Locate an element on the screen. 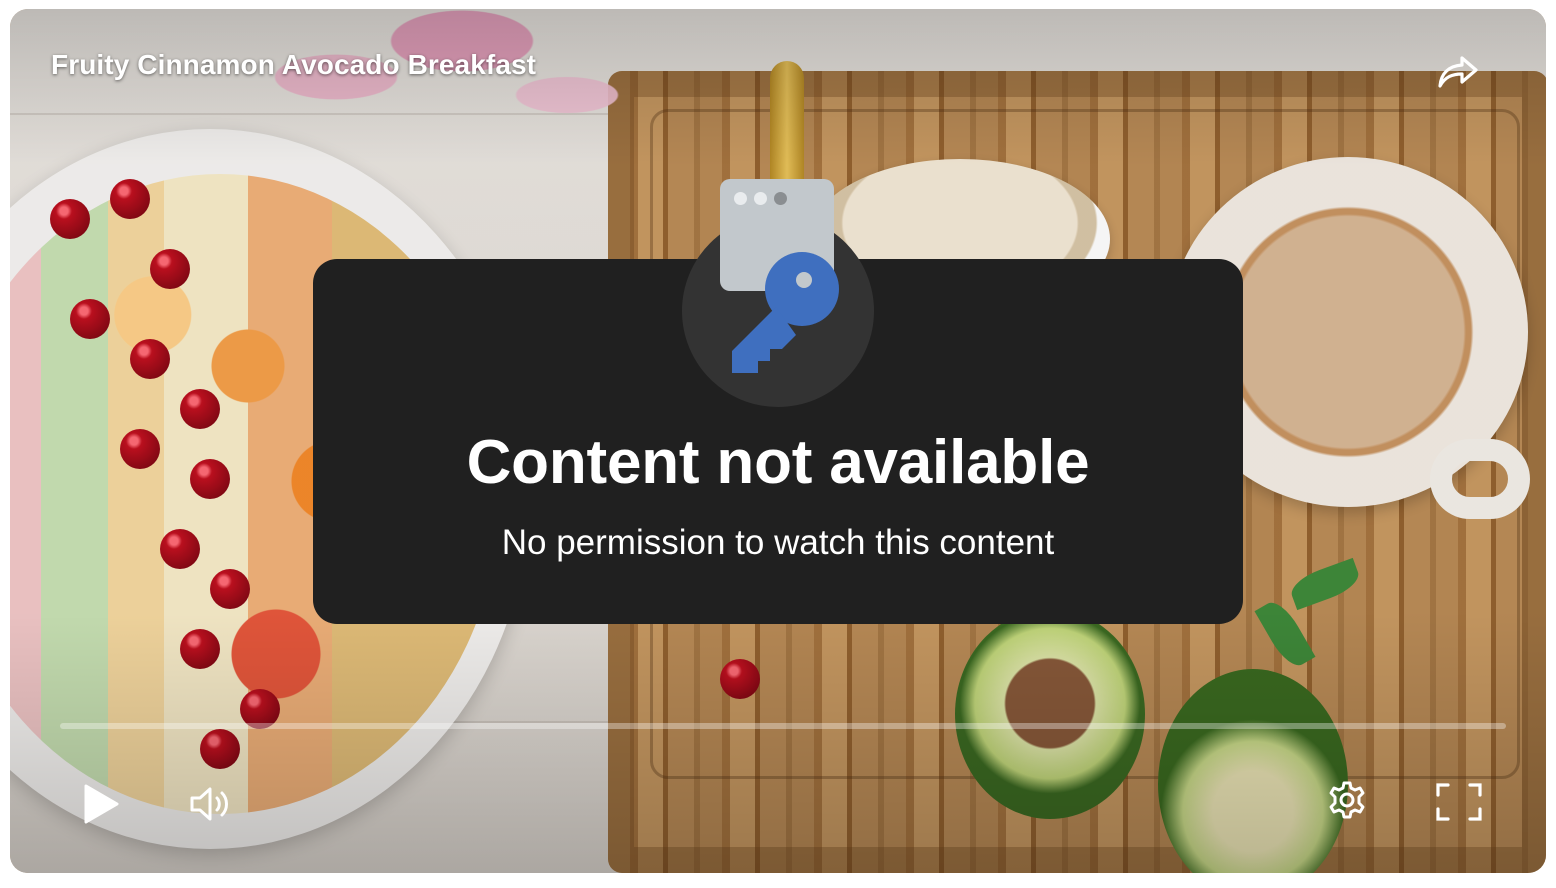 The height and width of the screenshot is (888, 1556). play-icon is located at coordinates (101, 804).